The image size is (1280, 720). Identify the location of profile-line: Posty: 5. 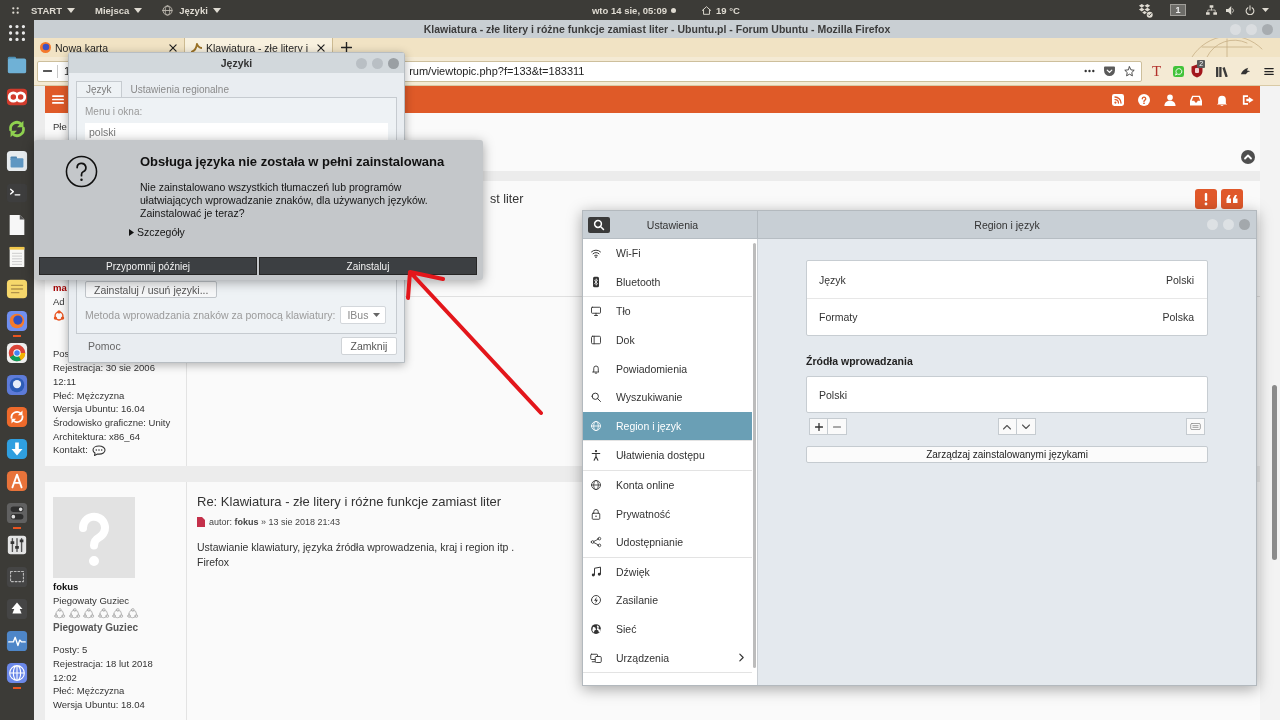
(70, 650).